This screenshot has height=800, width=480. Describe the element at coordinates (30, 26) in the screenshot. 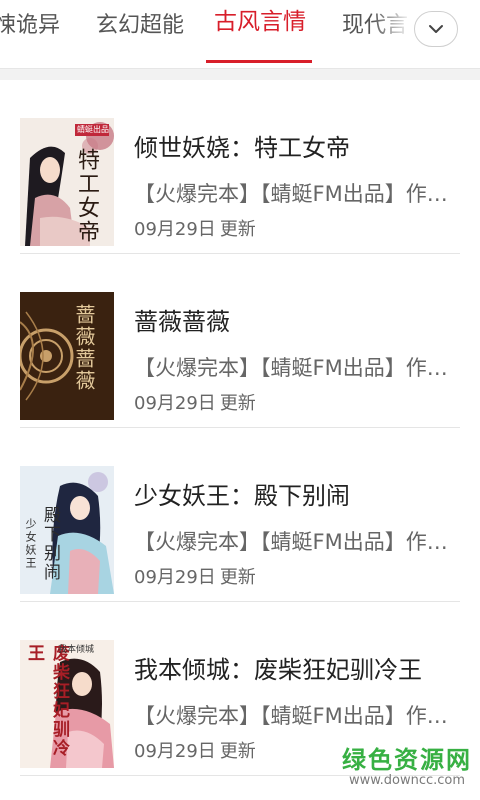

I see `tab-horror: 悚诡异` at that location.